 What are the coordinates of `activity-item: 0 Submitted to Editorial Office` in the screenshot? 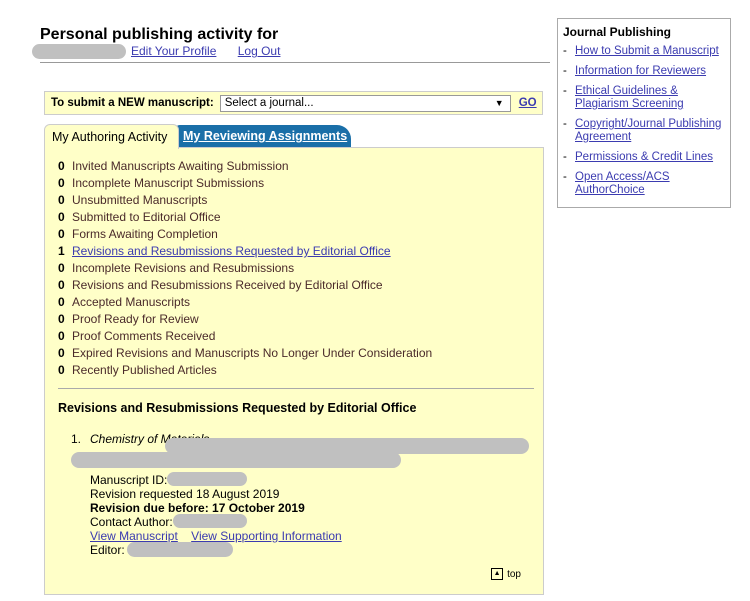 It's located at (139, 217).